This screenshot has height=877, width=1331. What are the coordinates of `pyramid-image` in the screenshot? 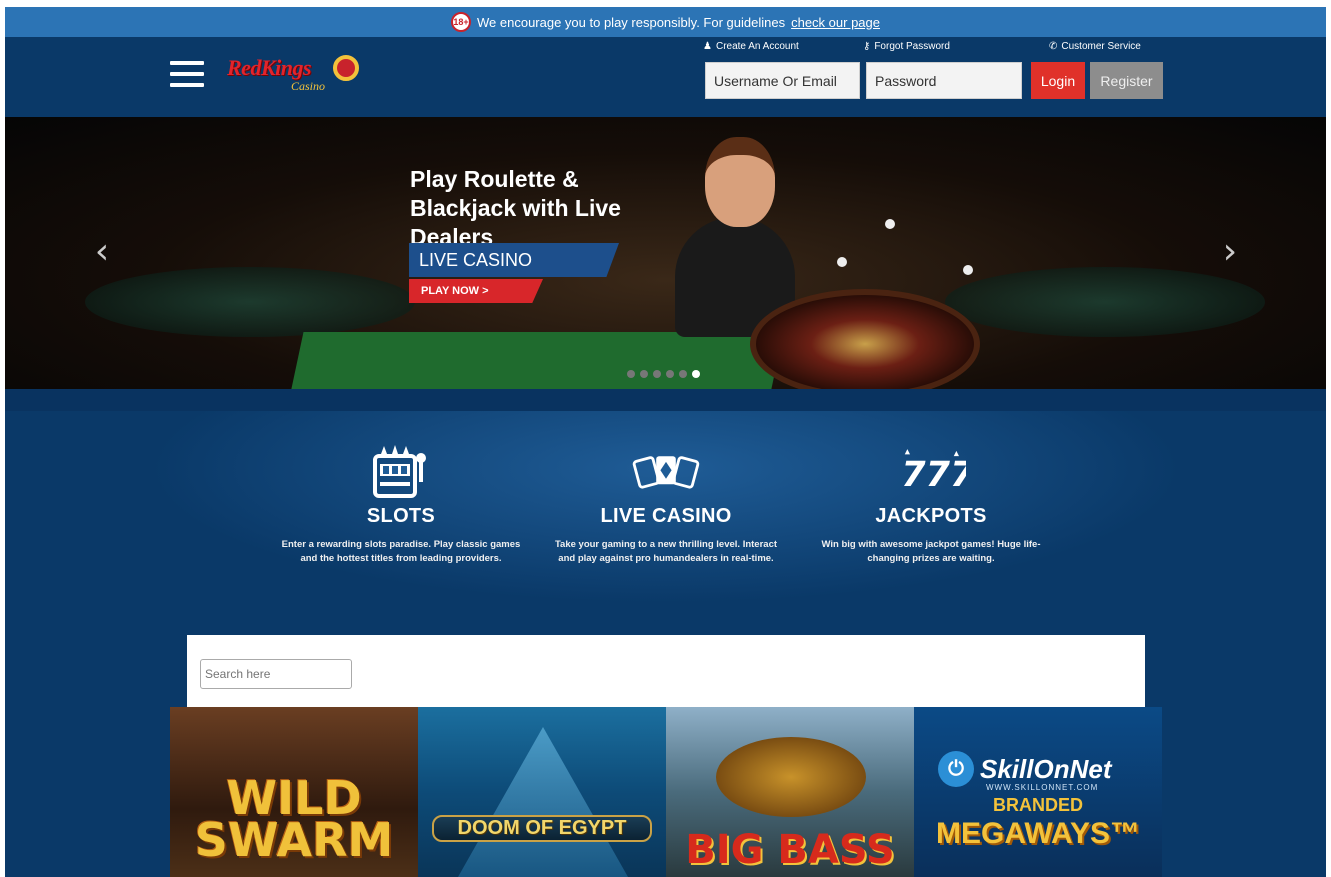 It's located at (543, 802).